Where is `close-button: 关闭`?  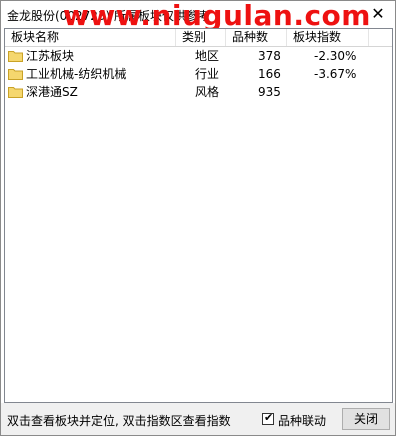
close-button: 关闭 is located at coordinates (366, 419).